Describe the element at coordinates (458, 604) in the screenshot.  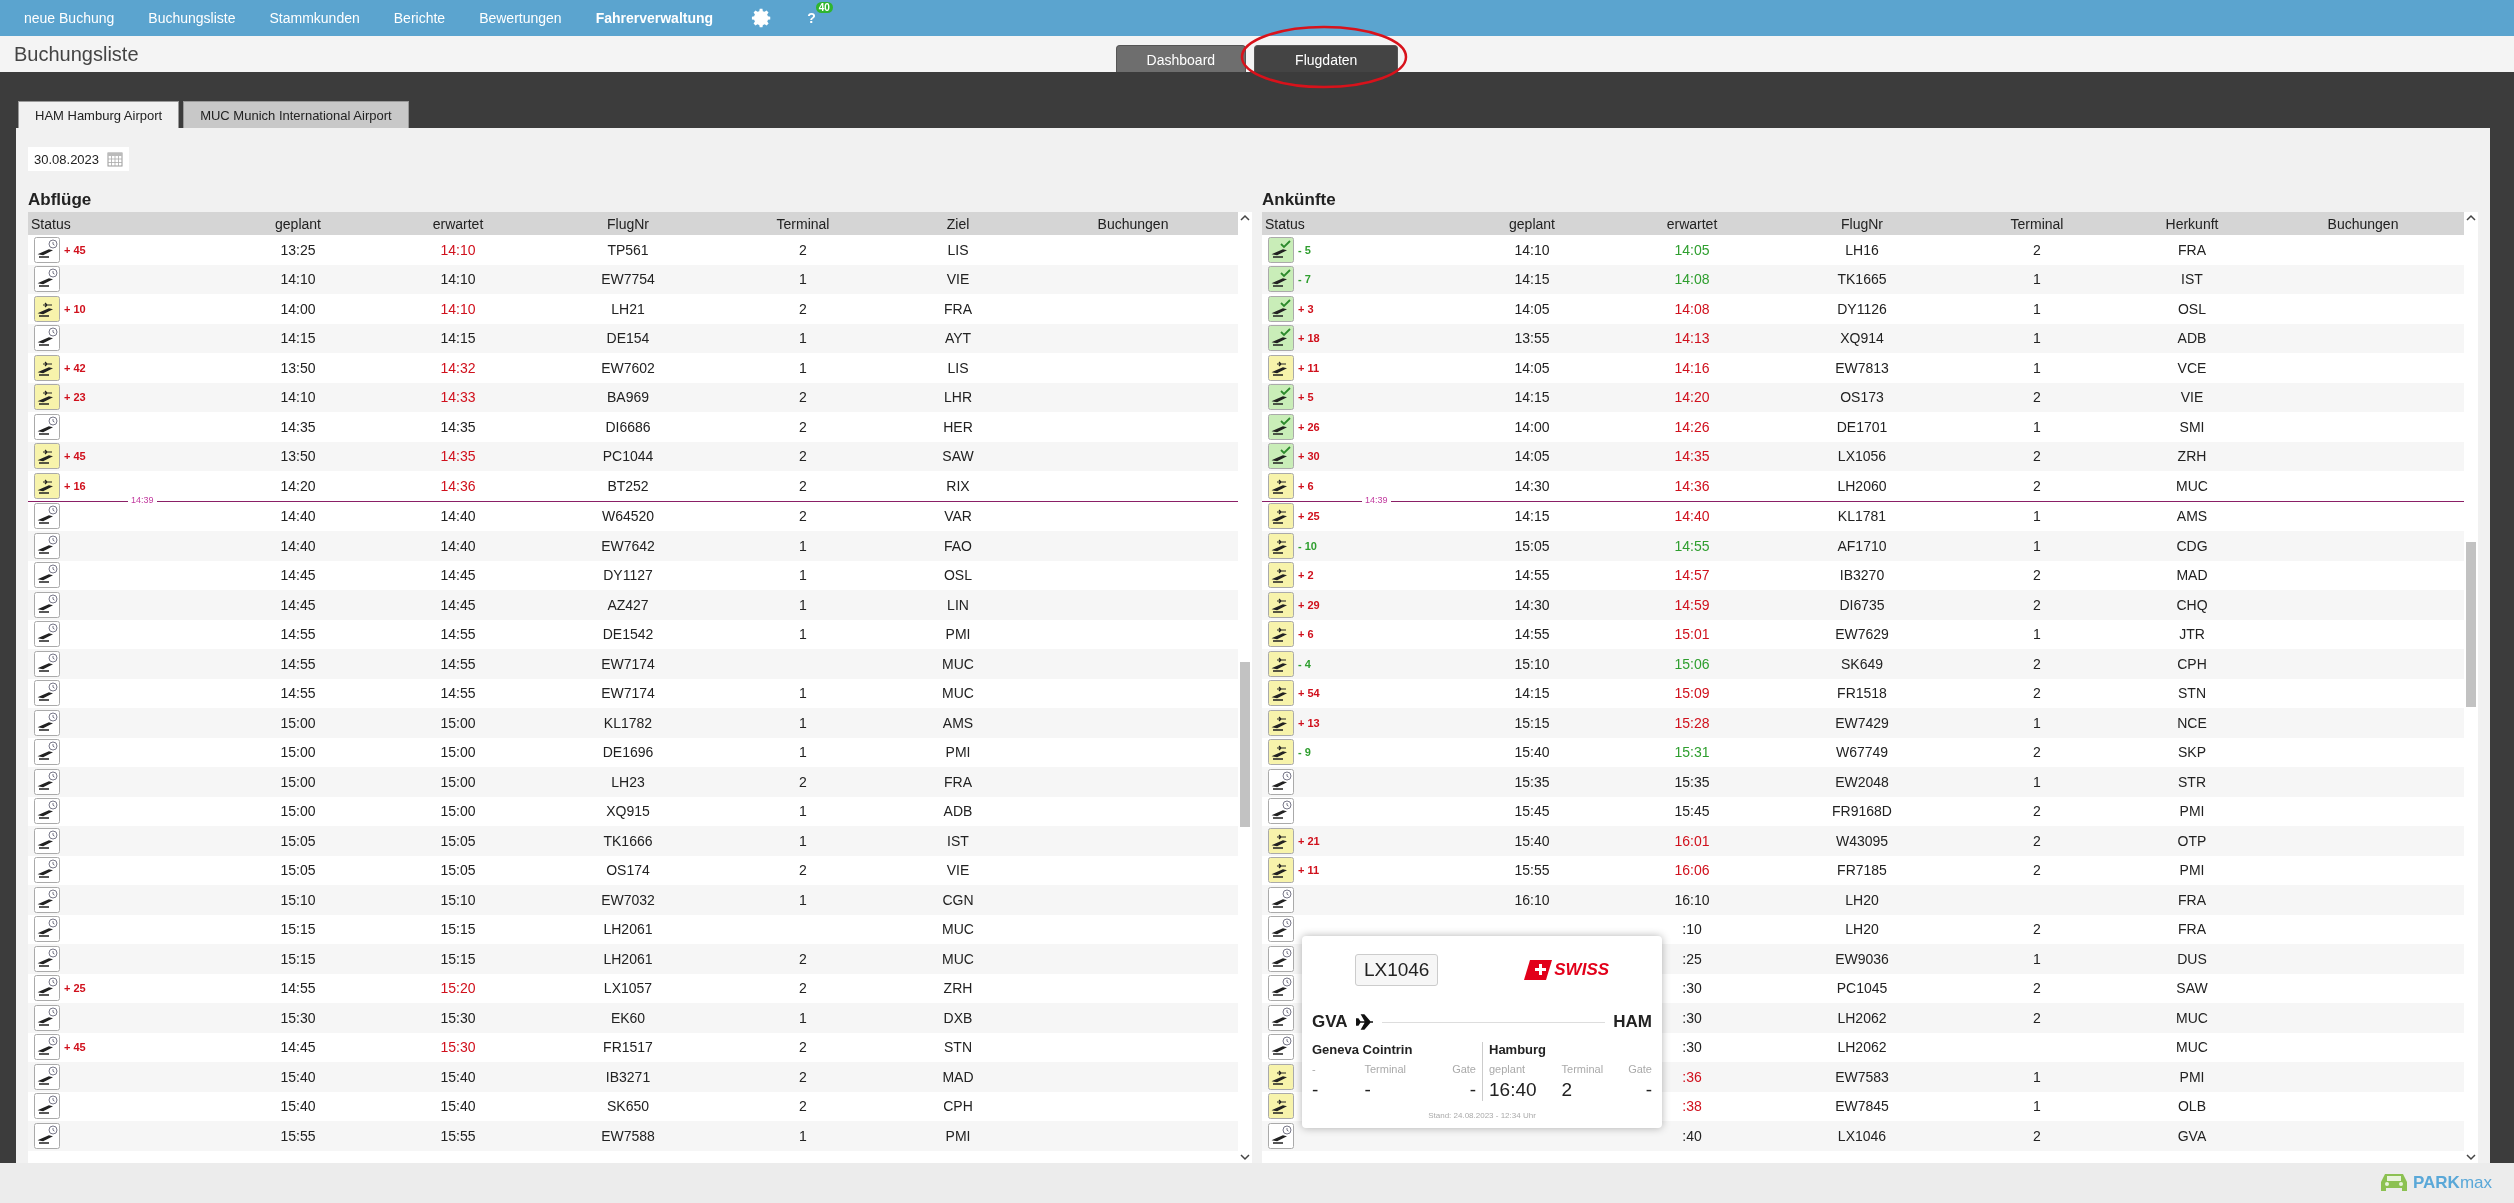
I see `table-cell: 14:45` at that location.